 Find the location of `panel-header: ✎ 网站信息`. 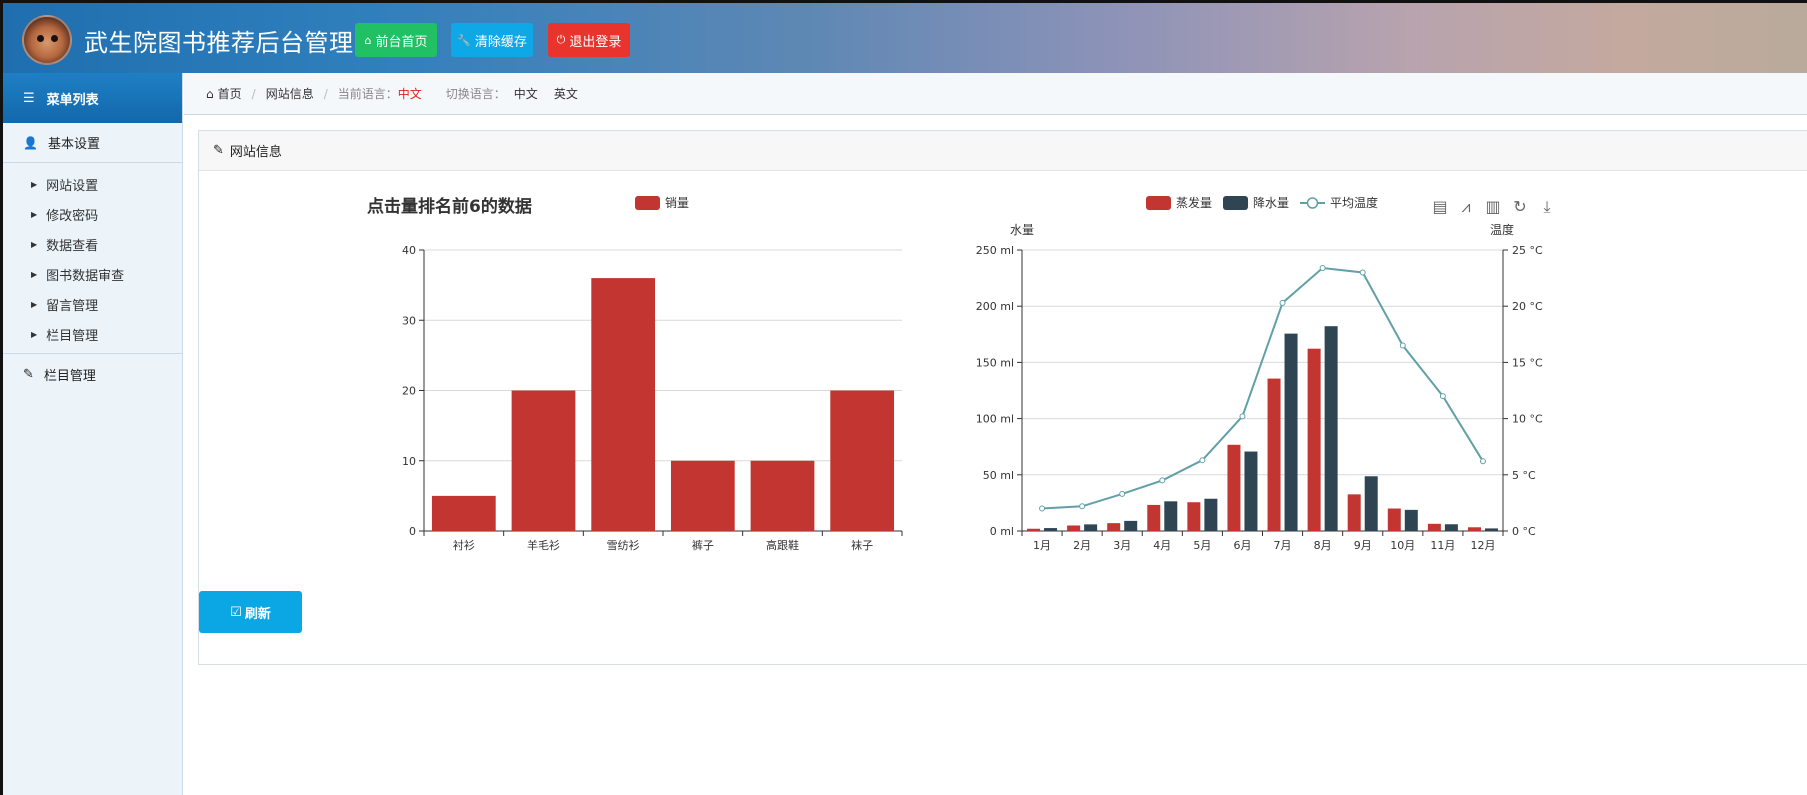

panel-header: ✎ 网站信息 is located at coordinates (1003, 151).